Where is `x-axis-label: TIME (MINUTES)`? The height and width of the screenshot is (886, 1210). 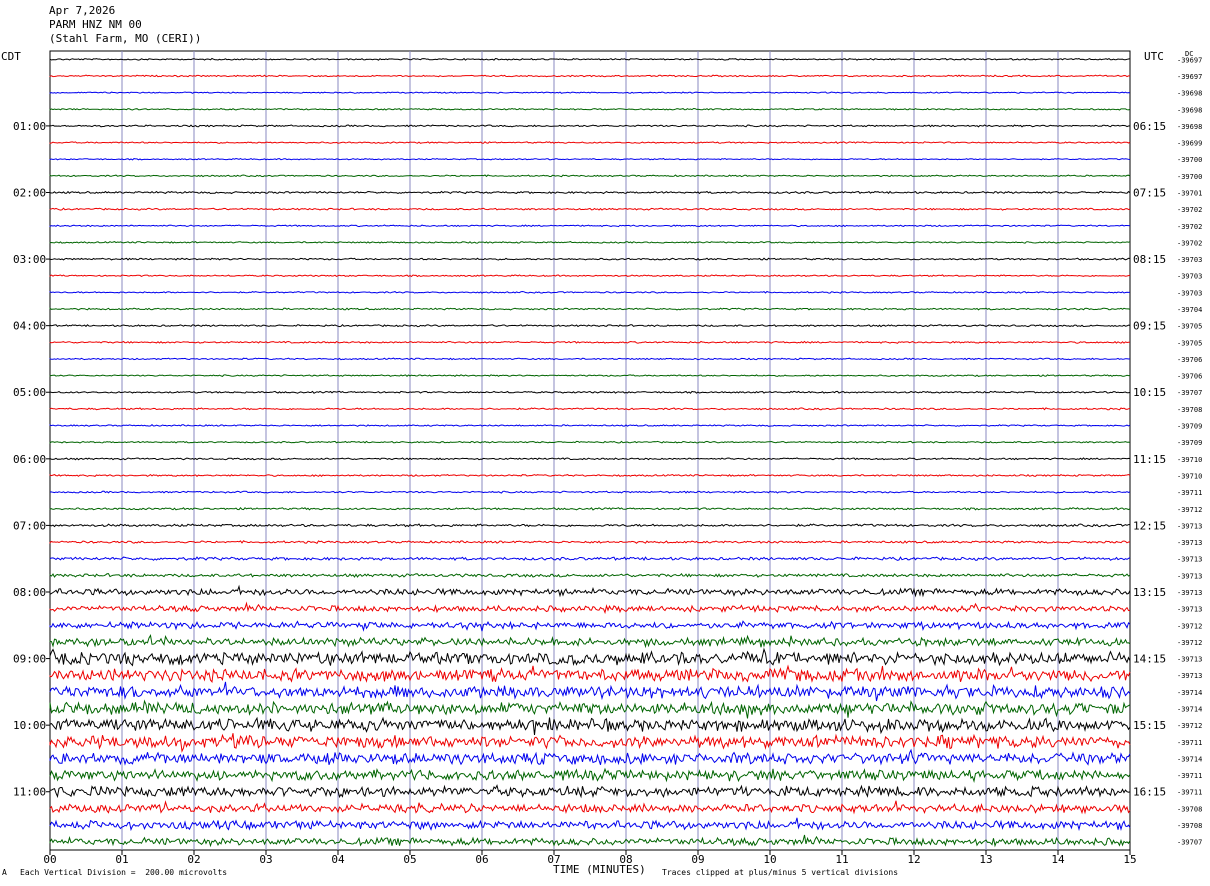
x-axis-label: TIME (MINUTES) is located at coordinates (599, 869).